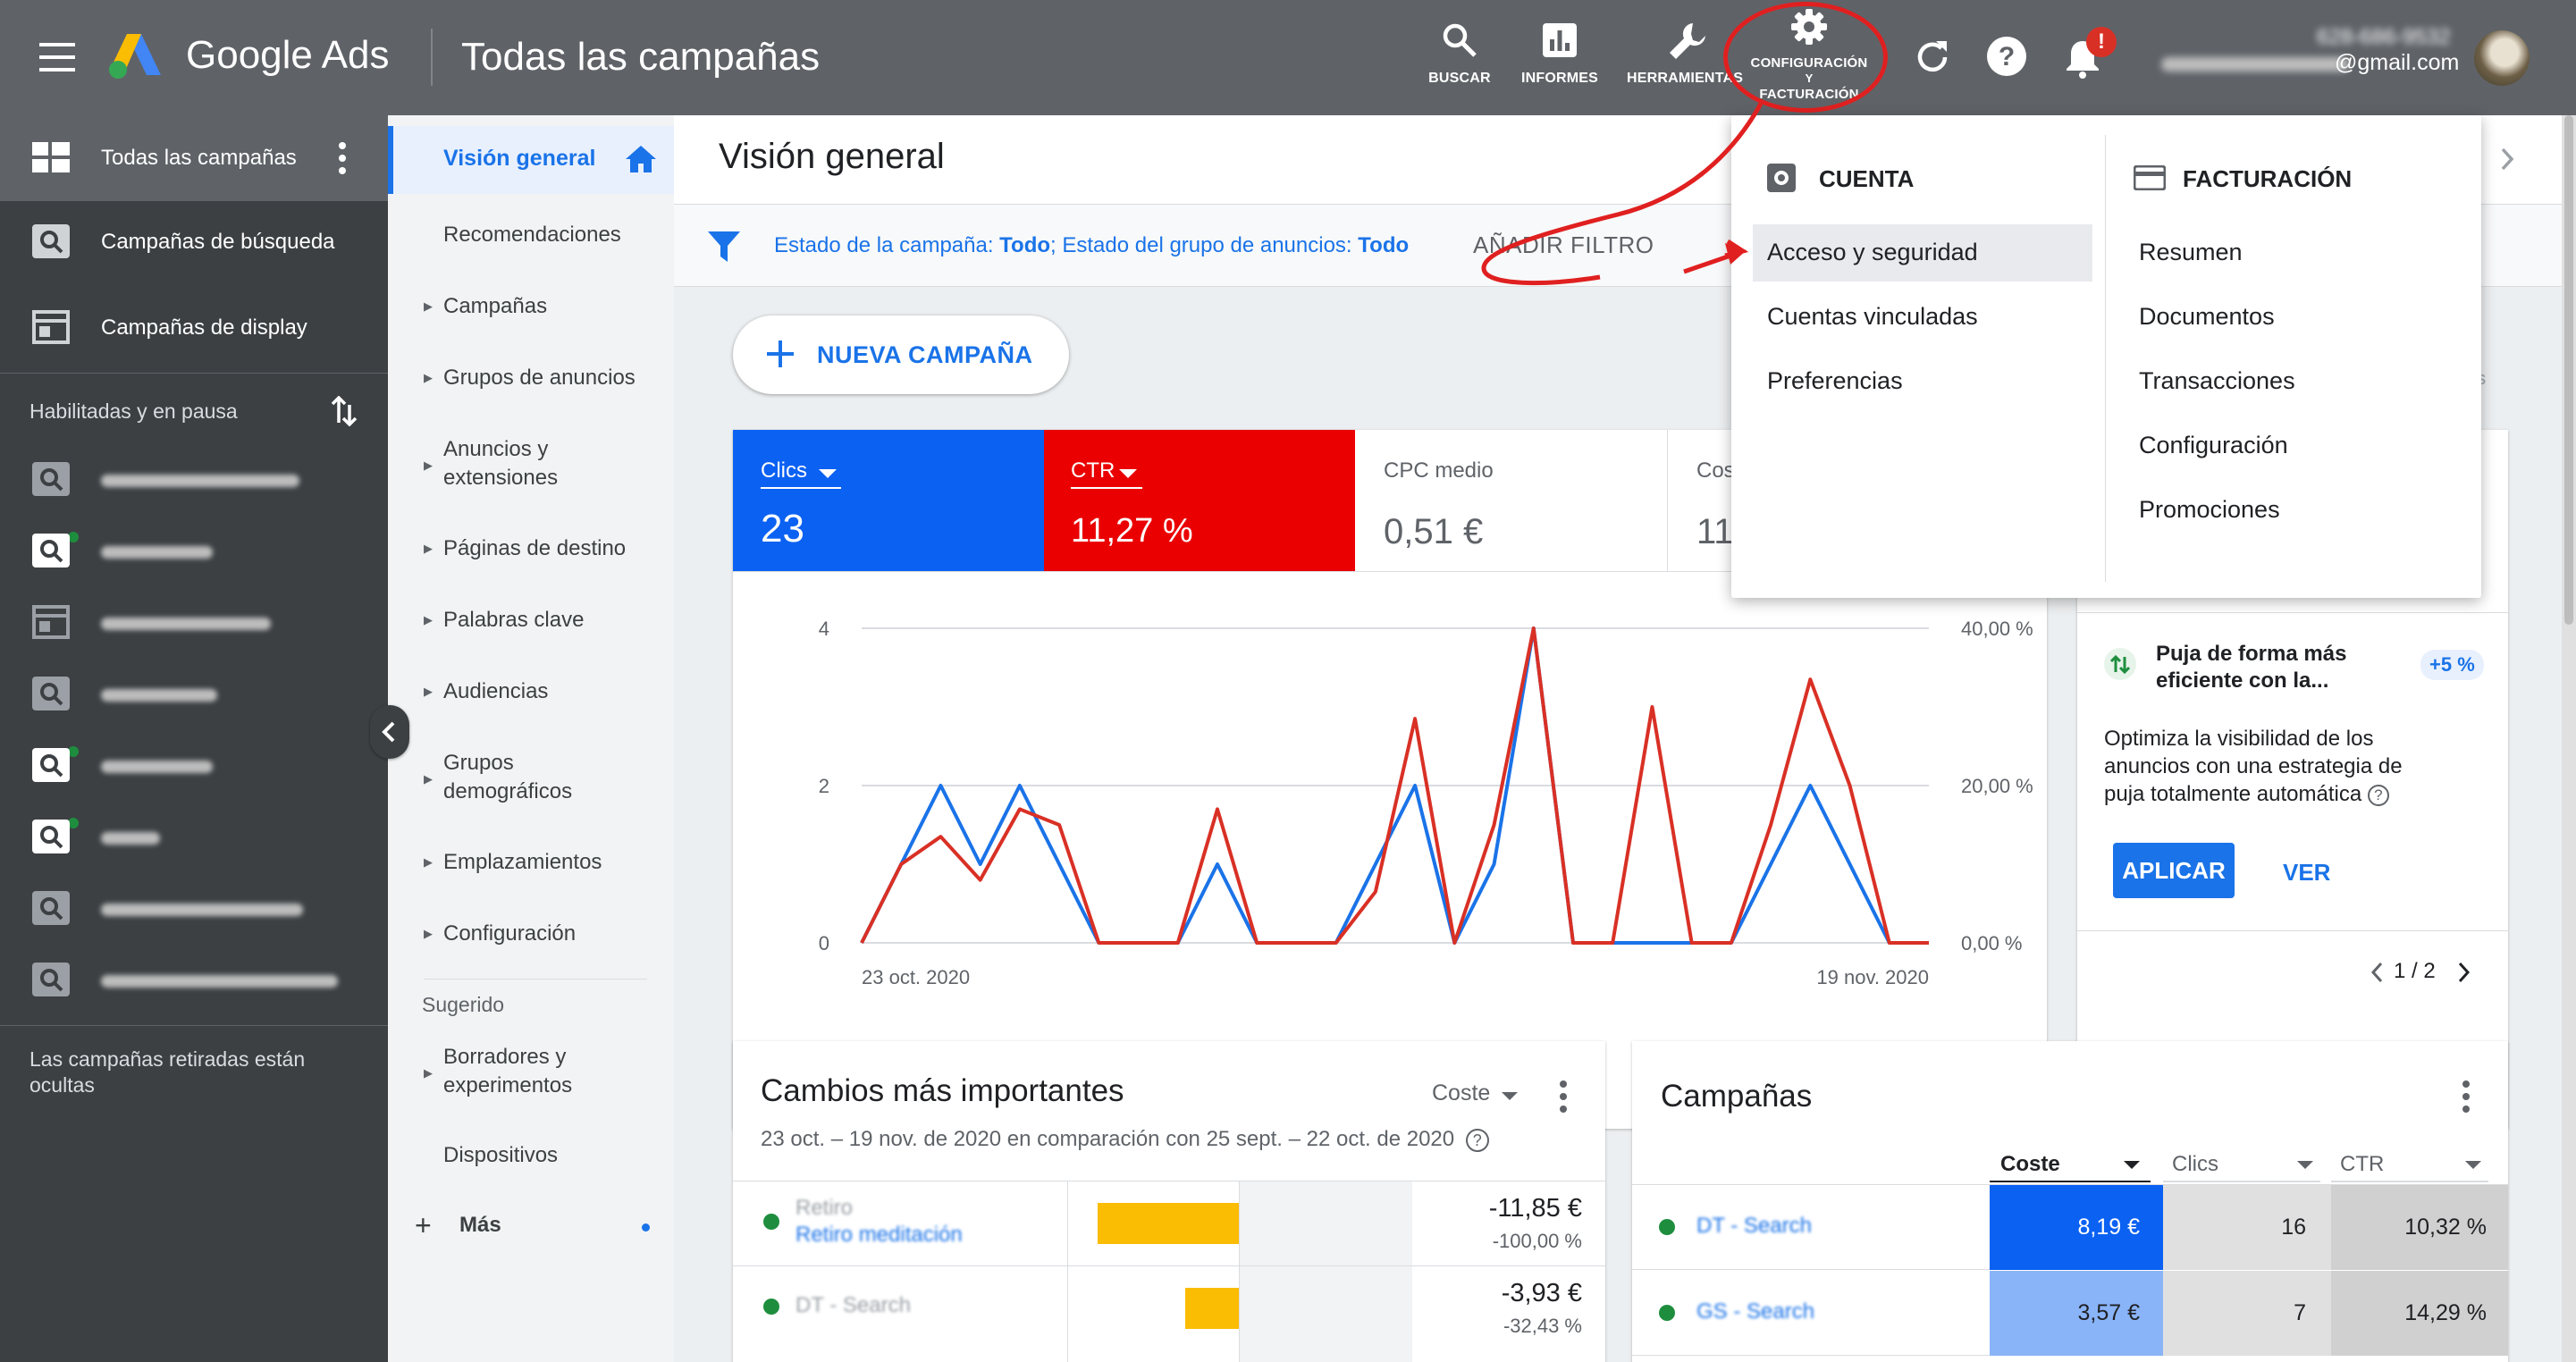 This screenshot has width=2576, height=1362. What do you see at coordinates (2174, 870) in the screenshot?
I see `apply-button: APLICAR` at bounding box center [2174, 870].